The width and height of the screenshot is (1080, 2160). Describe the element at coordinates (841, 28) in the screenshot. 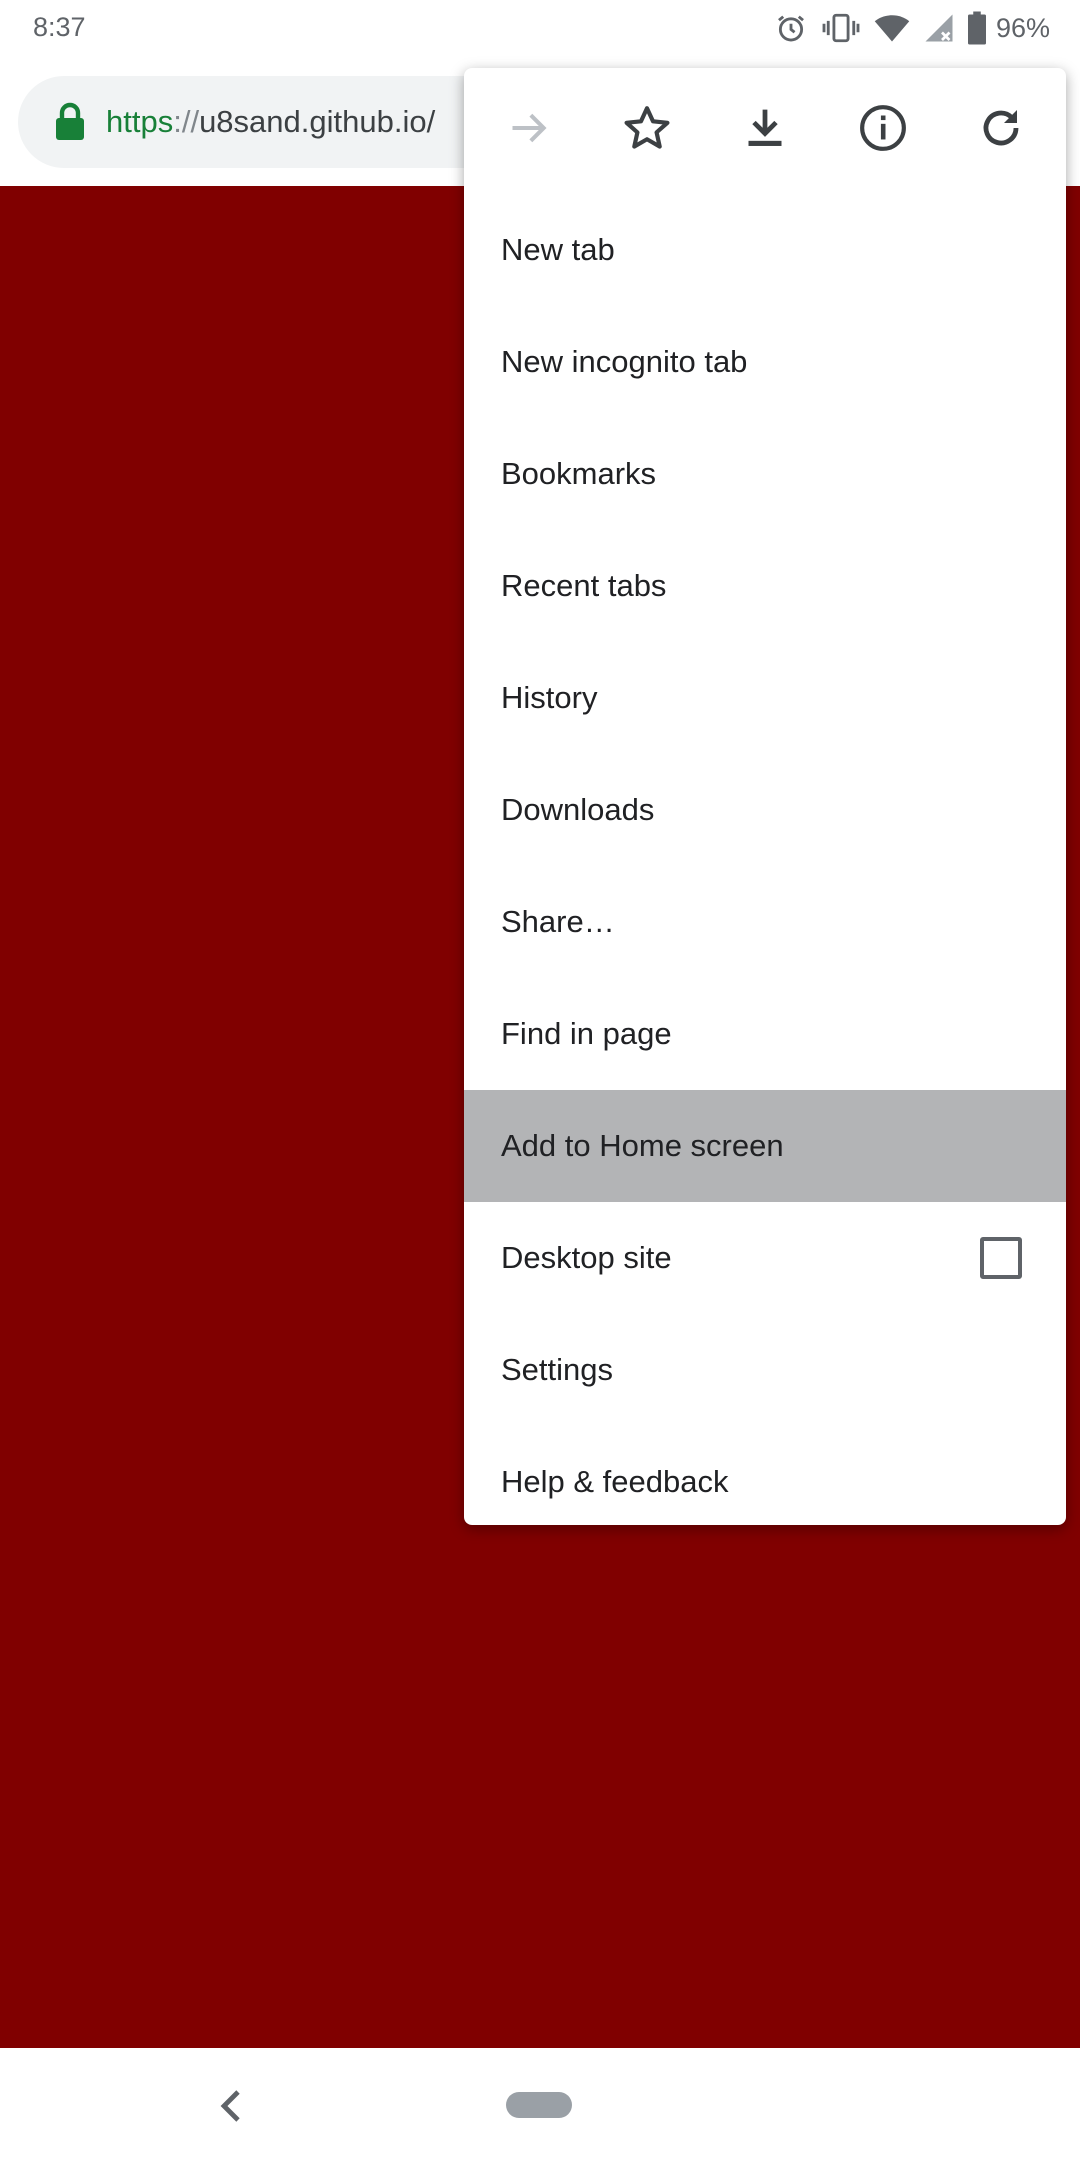

I see `vibrate-icon` at that location.